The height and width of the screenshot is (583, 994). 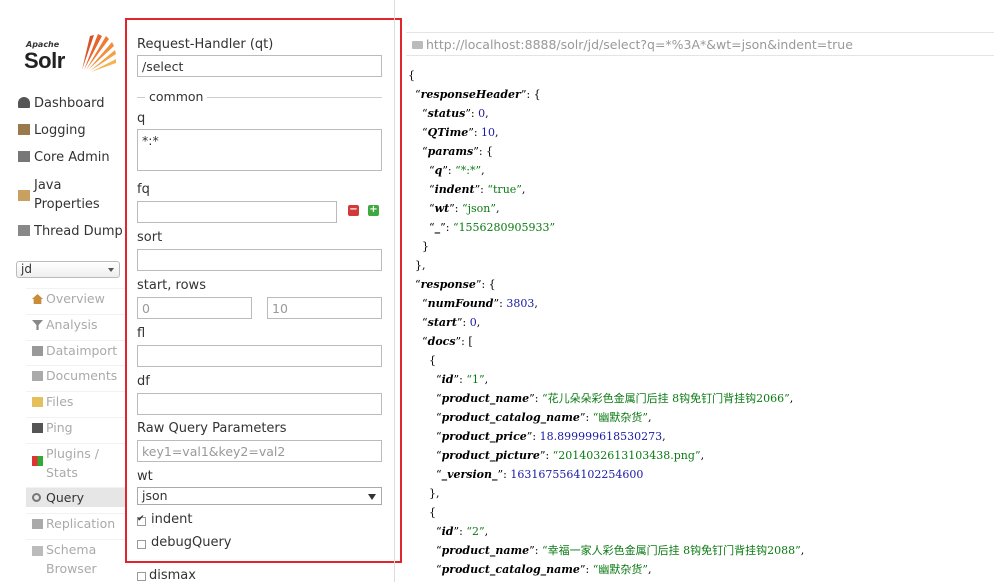 What do you see at coordinates (666, 398) in the screenshot?
I see `json-doc0-product-name: 花儿朵朵彩色金属门后挂 8钩免钉门背挂钩2066` at bounding box center [666, 398].